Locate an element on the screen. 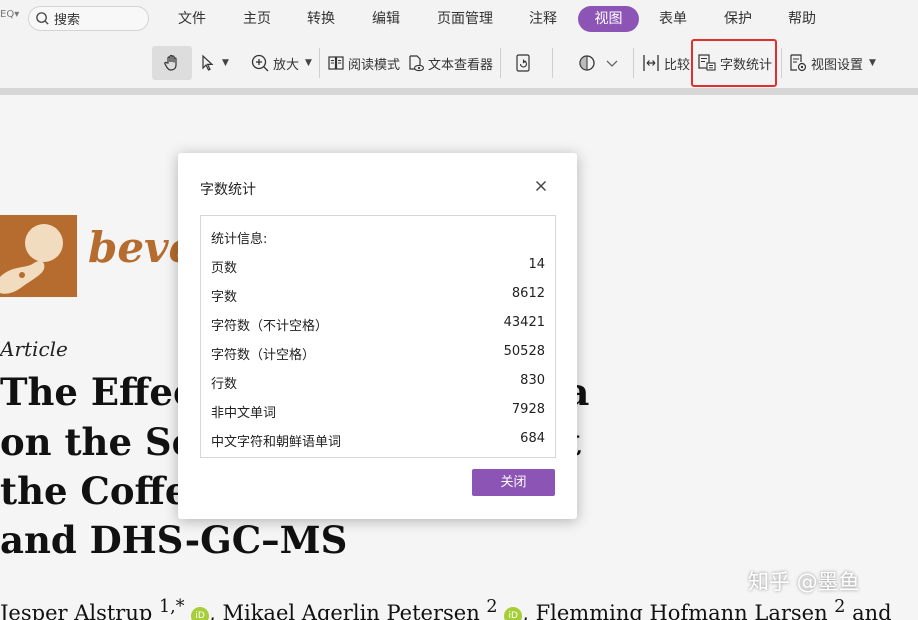 The height and width of the screenshot is (620, 918). watermark-text: 知乎 @墨鱼 is located at coordinates (804, 582).